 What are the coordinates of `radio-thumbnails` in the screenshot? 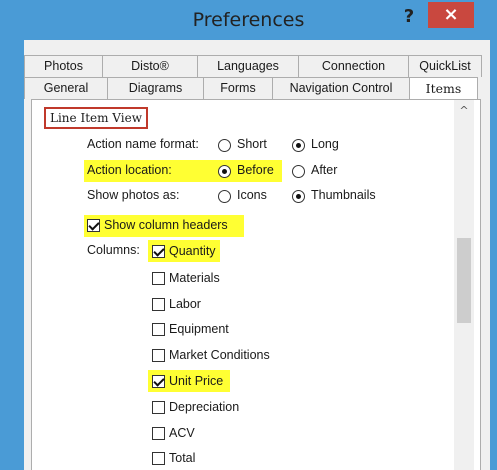 It's located at (298, 196).